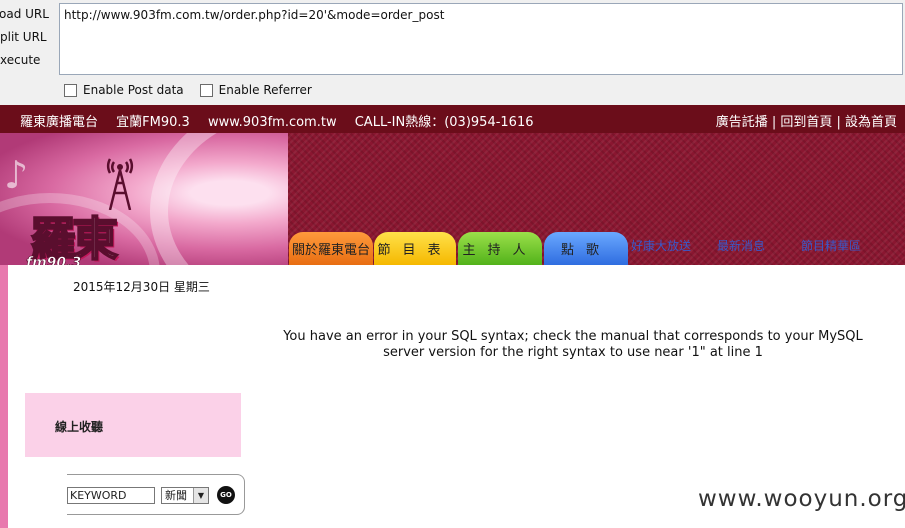 The width and height of the screenshot is (905, 528). What do you see at coordinates (59, 122) in the screenshot?
I see `station-name: 羅東廣播電台` at bounding box center [59, 122].